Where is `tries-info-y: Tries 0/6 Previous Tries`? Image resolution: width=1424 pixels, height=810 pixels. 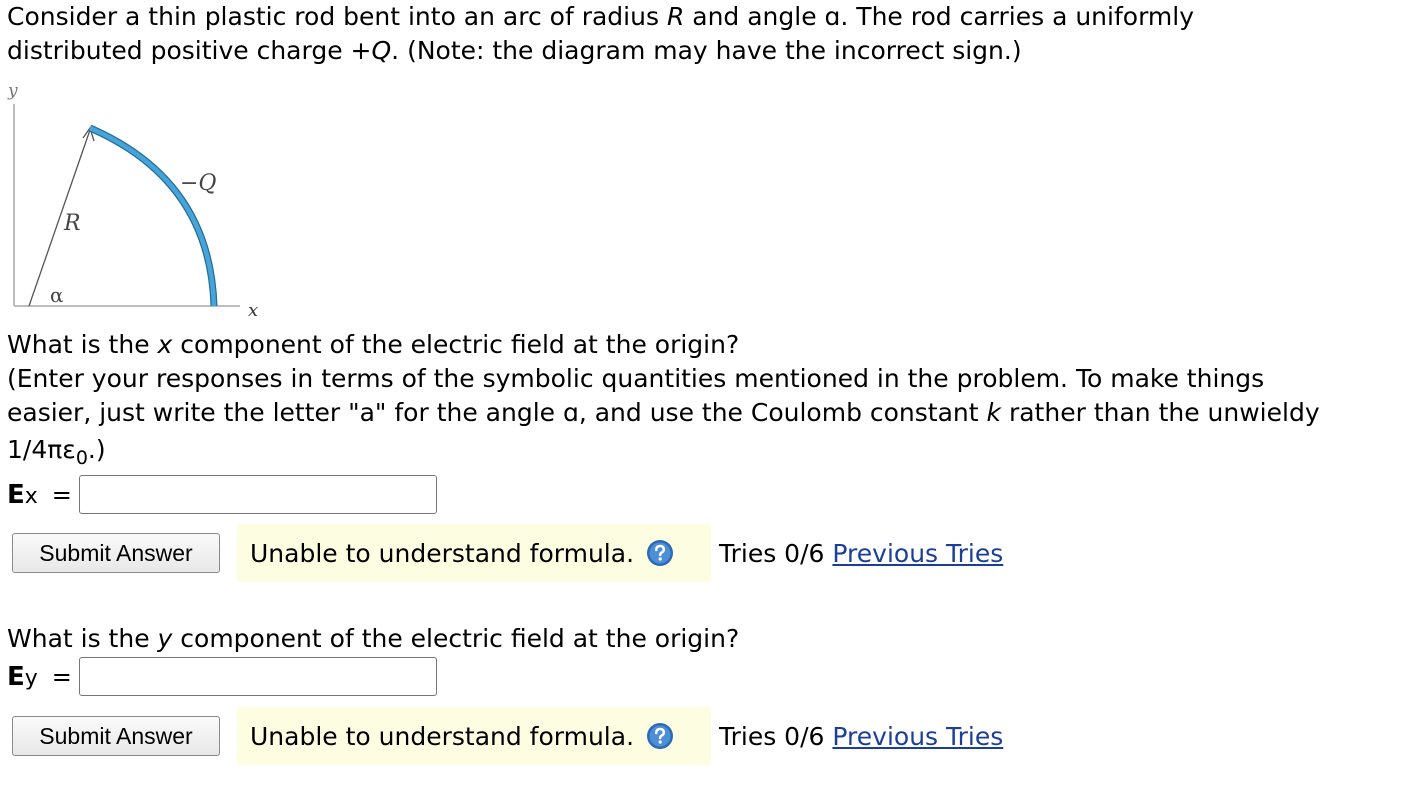 tries-info-y: Tries 0/6 Previous Tries is located at coordinates (861, 737).